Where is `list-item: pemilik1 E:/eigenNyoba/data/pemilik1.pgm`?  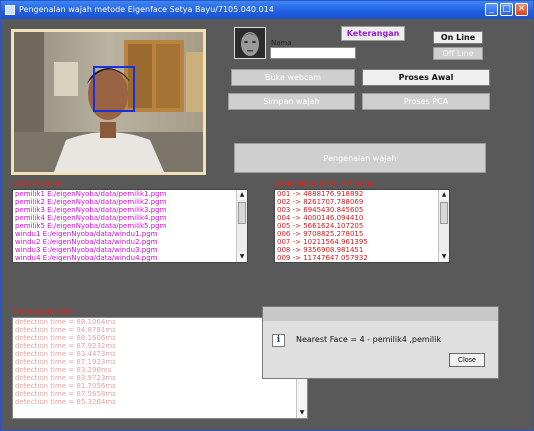 list-item: pemilik1 E:/eigenNyoba/data/pemilik1.pgm is located at coordinates (130, 194).